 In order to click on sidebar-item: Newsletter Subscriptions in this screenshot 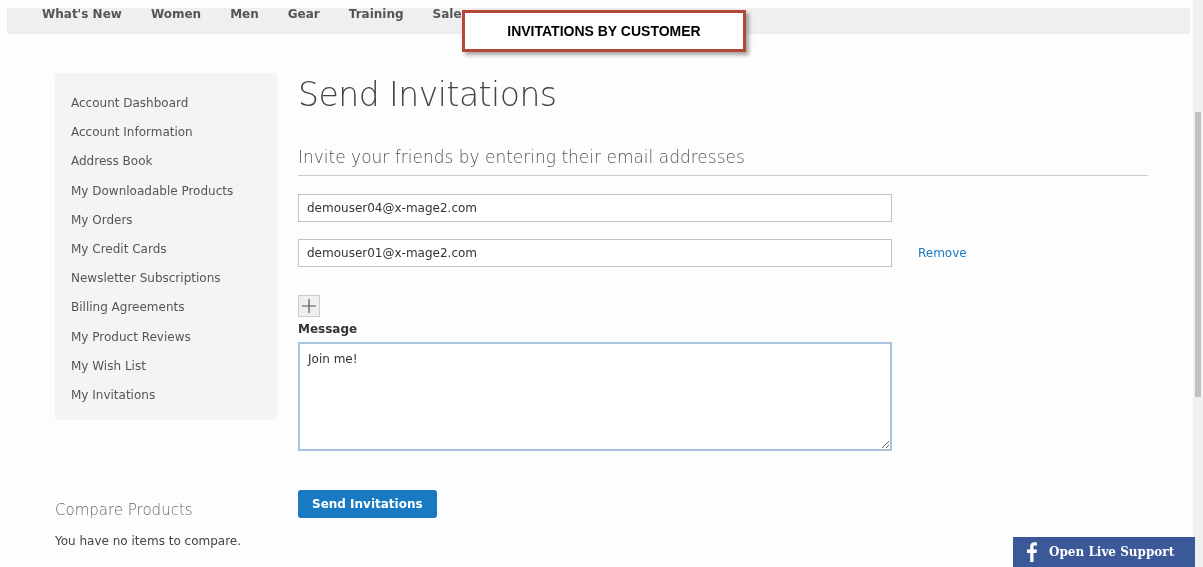, I will do `click(174, 279)`.